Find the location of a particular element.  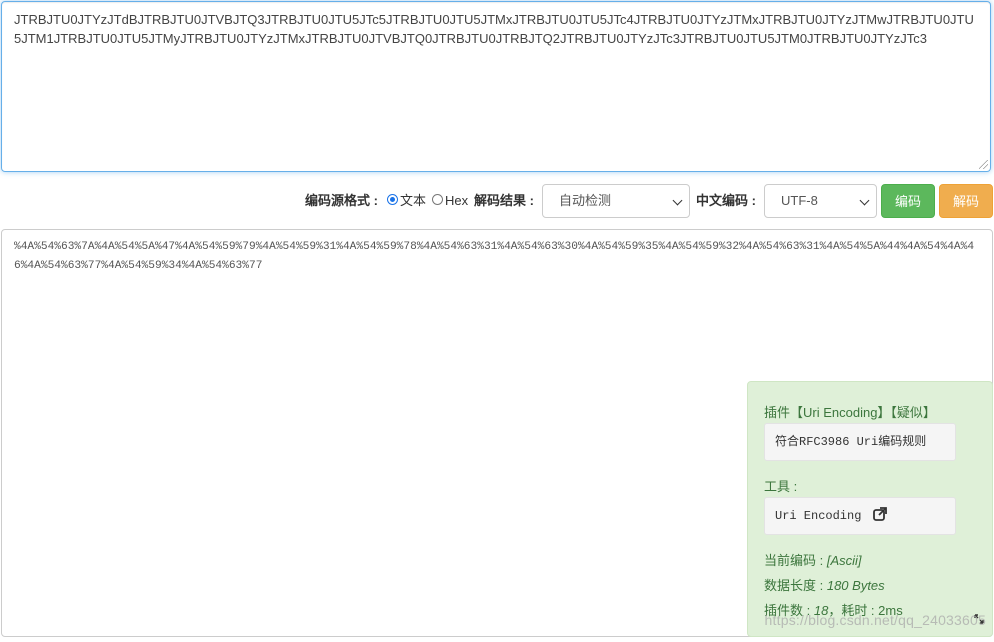

decode-result-value: 自动检测 is located at coordinates (585, 200).